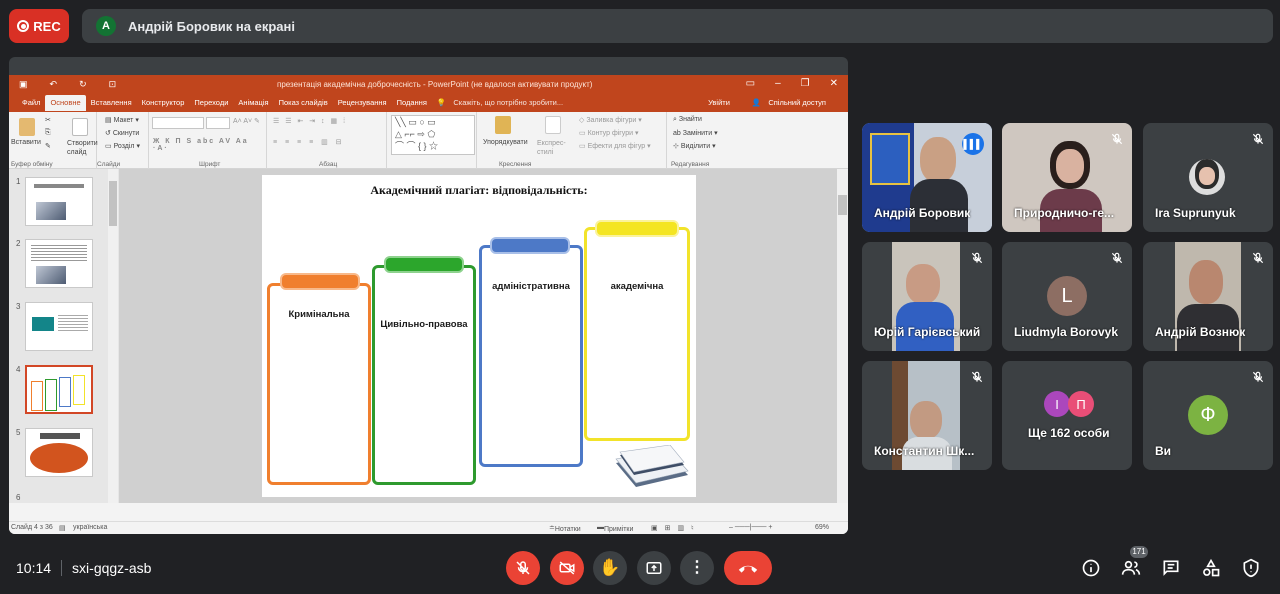  Describe the element at coordinates (303, 103) in the screenshot. I see `tab-slideshow: Показ слайдів` at that location.